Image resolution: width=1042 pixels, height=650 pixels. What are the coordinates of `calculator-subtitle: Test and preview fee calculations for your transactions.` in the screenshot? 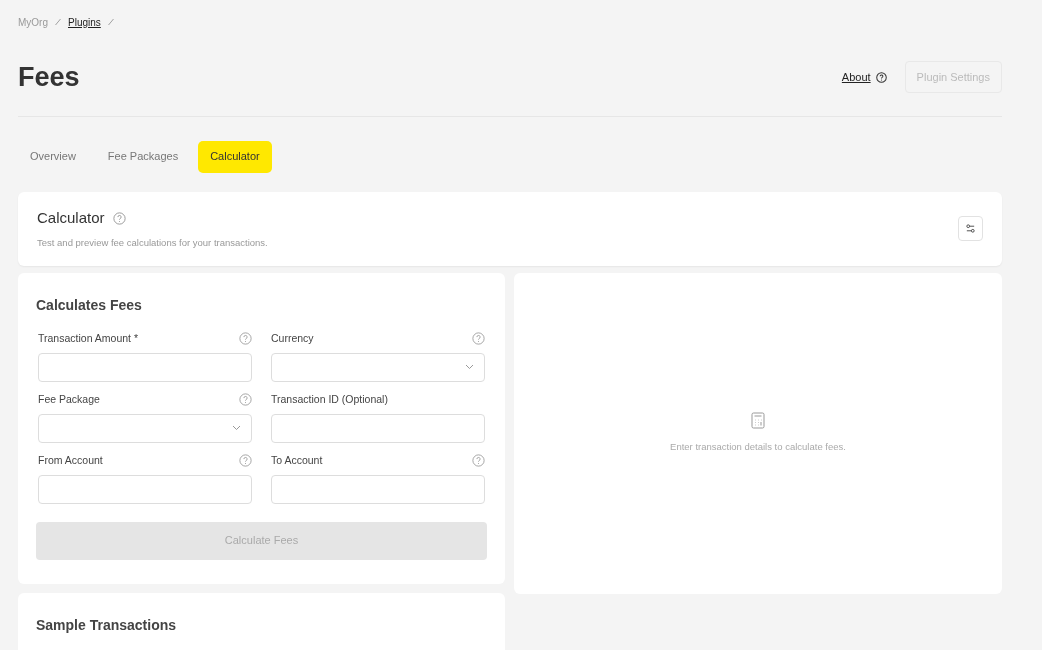 It's located at (152, 242).